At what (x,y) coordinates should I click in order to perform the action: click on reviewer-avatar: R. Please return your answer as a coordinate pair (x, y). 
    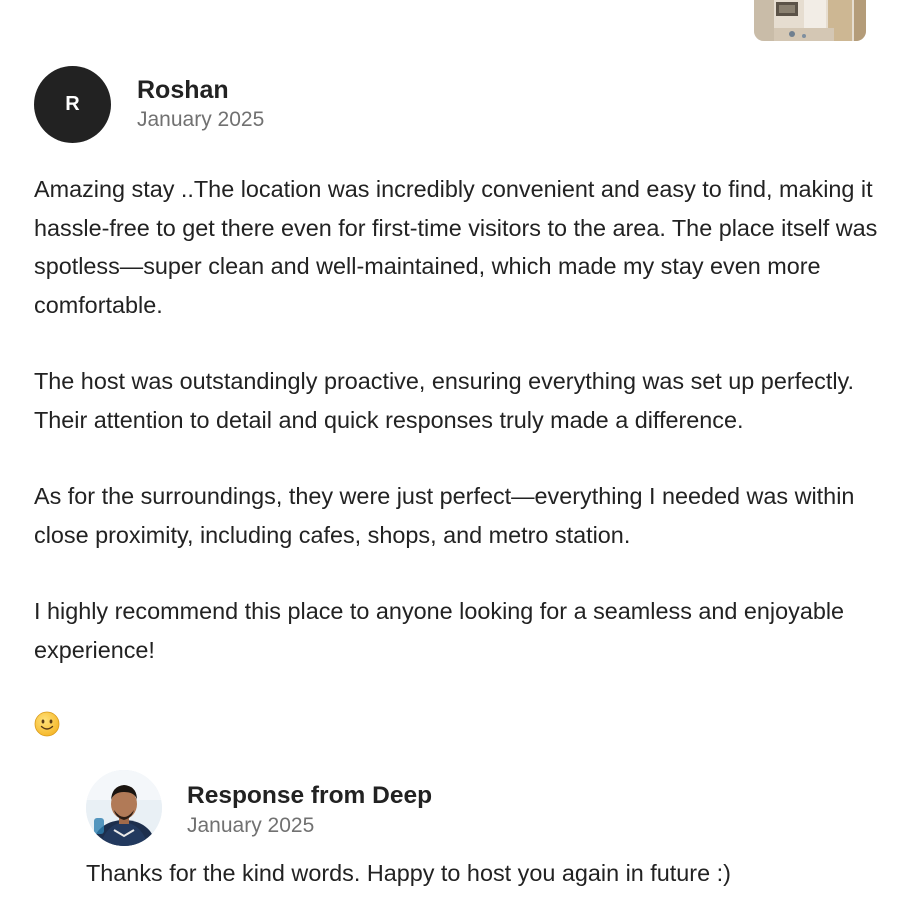
    Looking at the image, I should click on (72, 104).